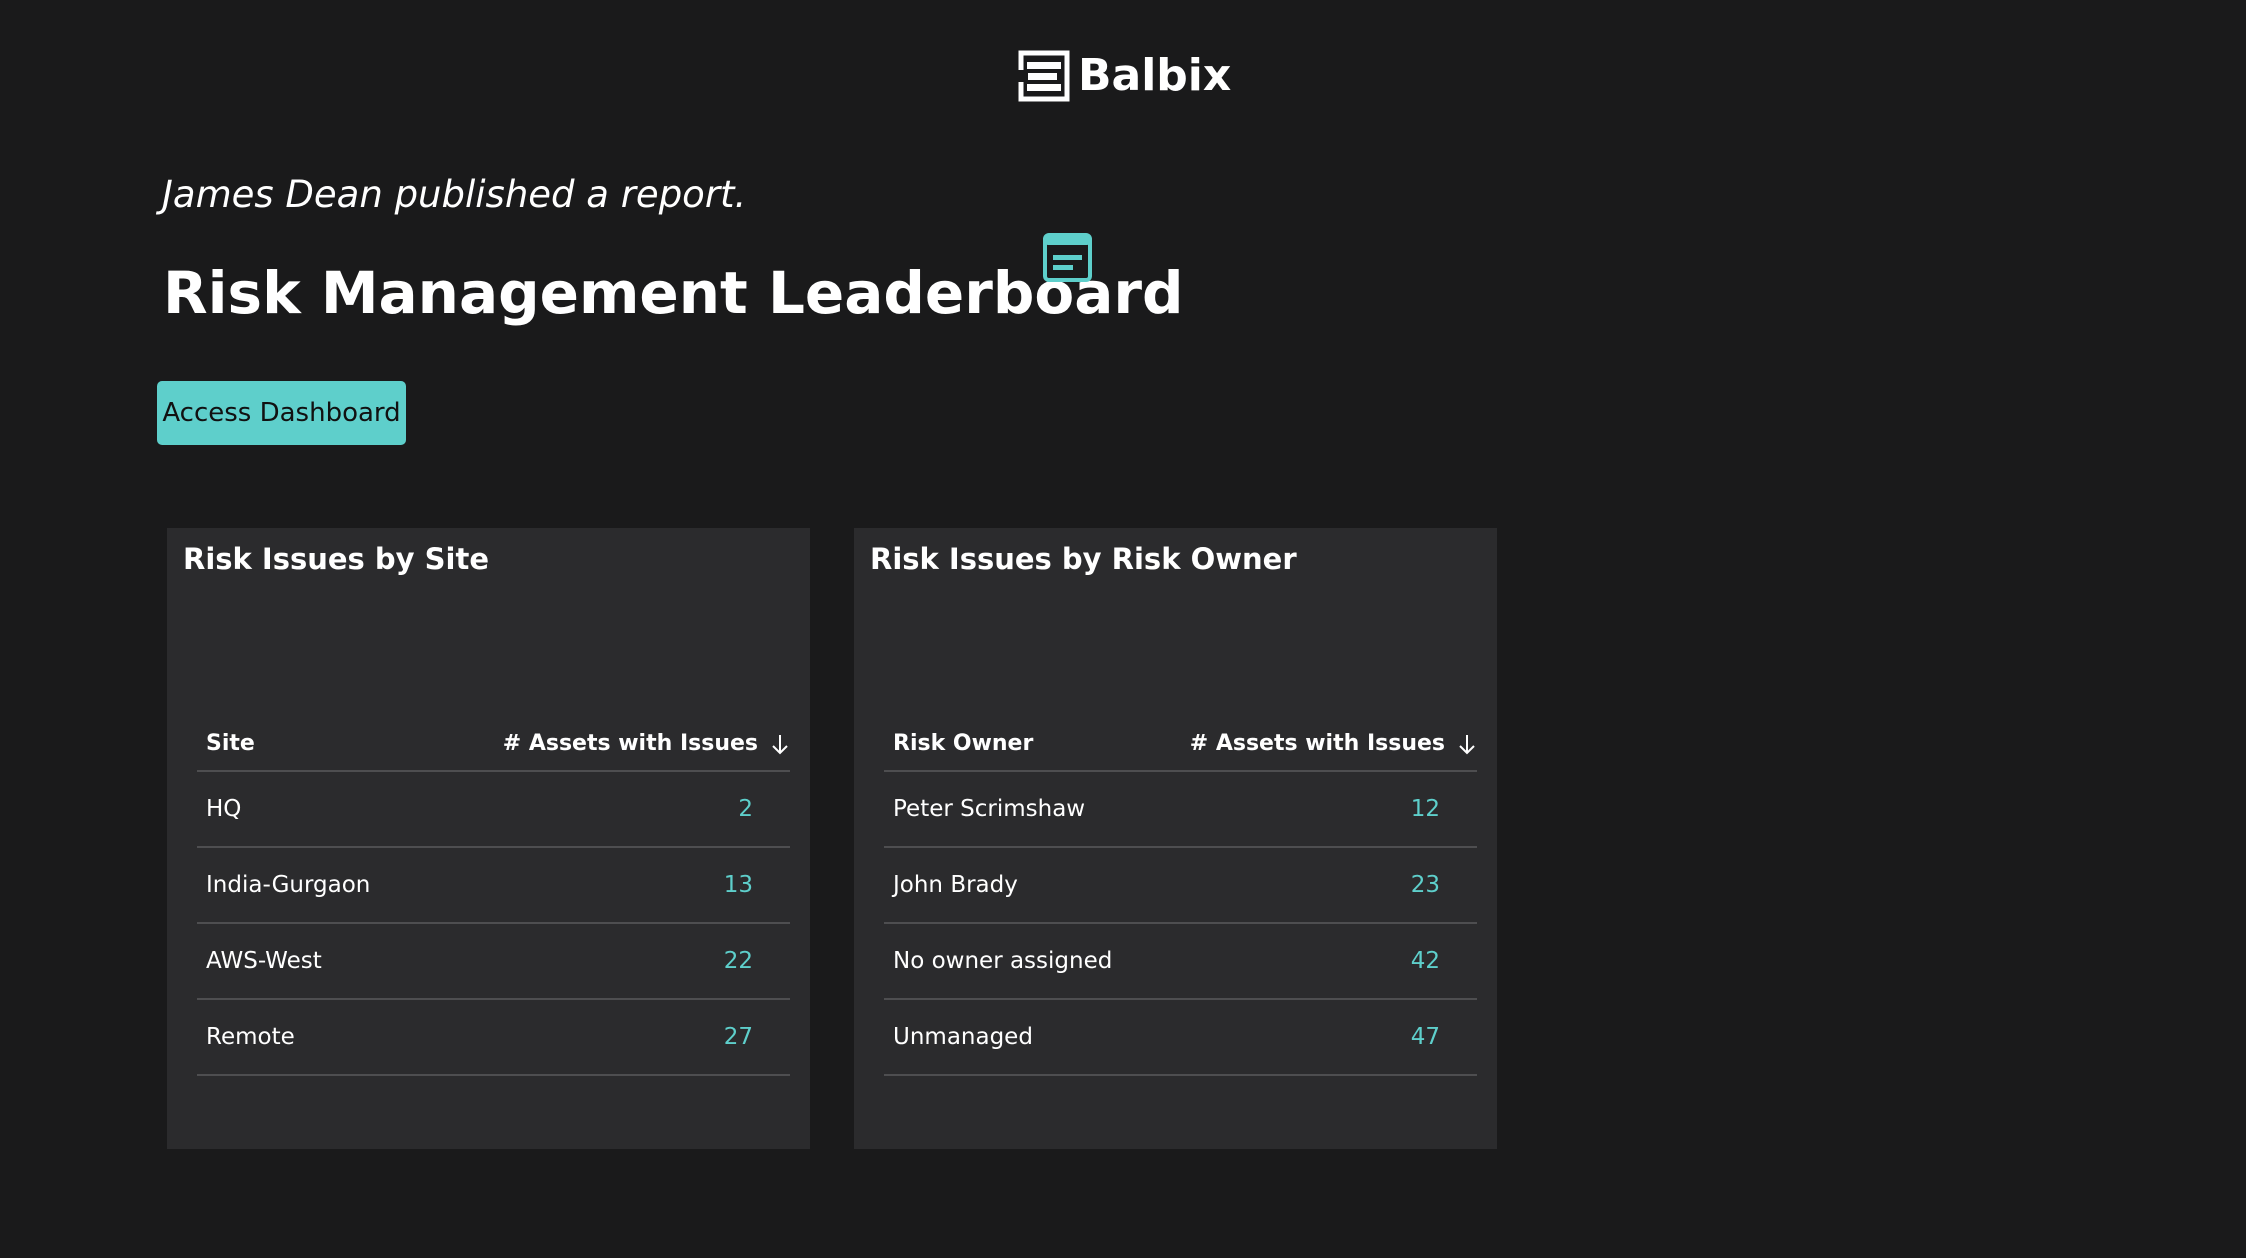 This screenshot has width=2246, height=1258. I want to click on owner-name: John Brady, so click(955, 885).